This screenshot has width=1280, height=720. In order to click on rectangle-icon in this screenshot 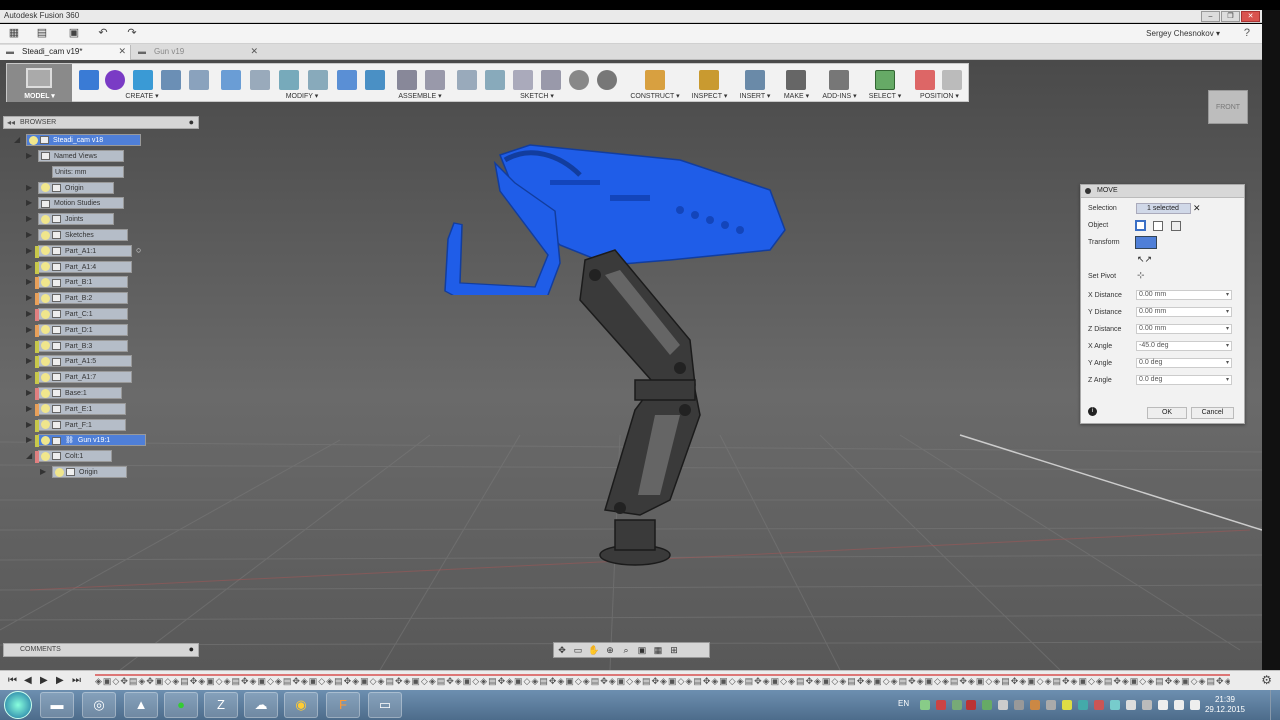, I will do `click(523, 80)`.